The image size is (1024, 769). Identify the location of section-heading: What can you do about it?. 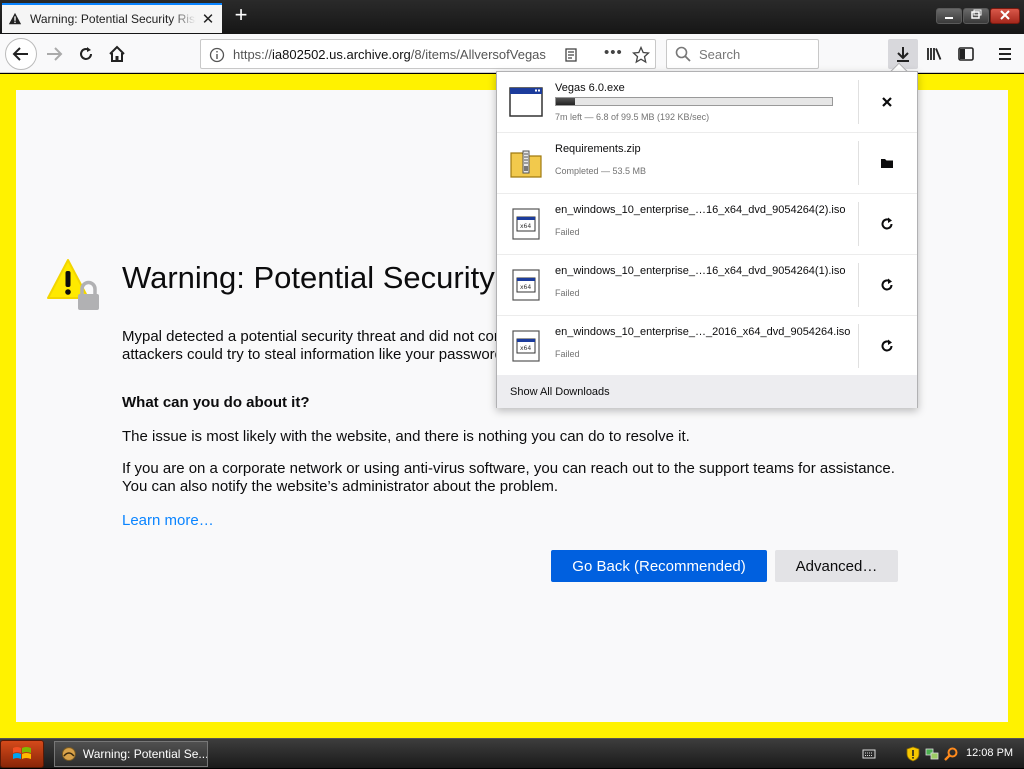
(216, 402).